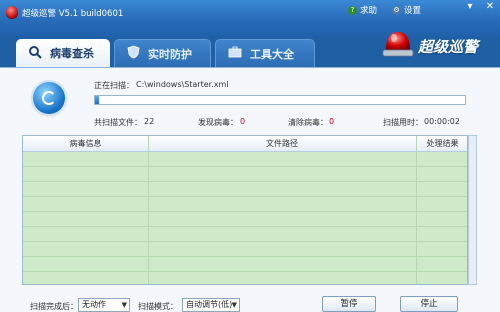 This screenshot has width=500, height=312. What do you see at coordinates (243, 121) in the screenshot?
I see `viruses-found-value: 0` at bounding box center [243, 121].